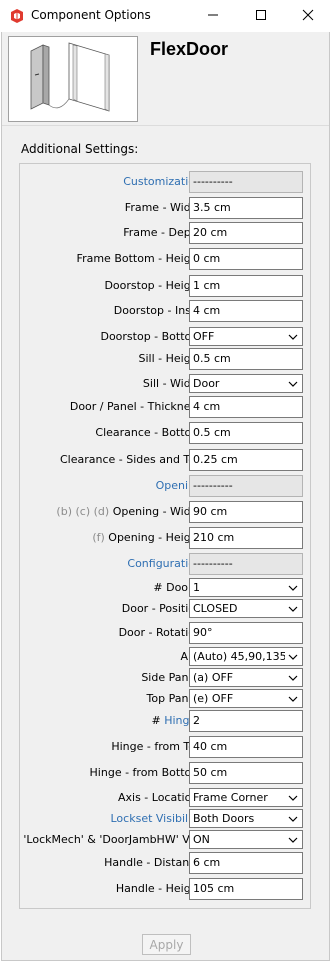 Image resolution: width=331 pixels, height=961 pixels. What do you see at coordinates (246, 889) in the screenshot?
I see `handle-height-input: 105 cm` at bounding box center [246, 889].